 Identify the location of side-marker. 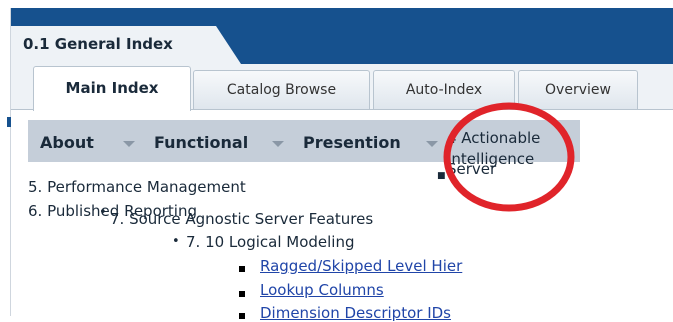
(9, 122).